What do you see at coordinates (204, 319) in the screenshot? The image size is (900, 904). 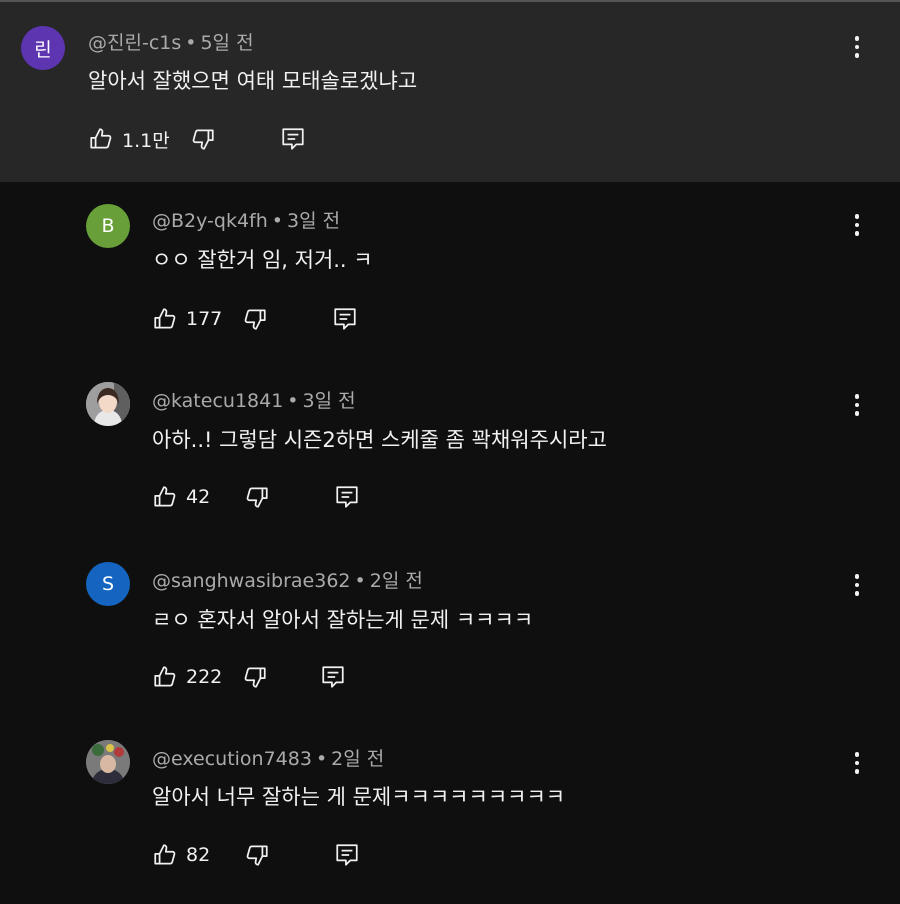 I see `like-count: 177` at bounding box center [204, 319].